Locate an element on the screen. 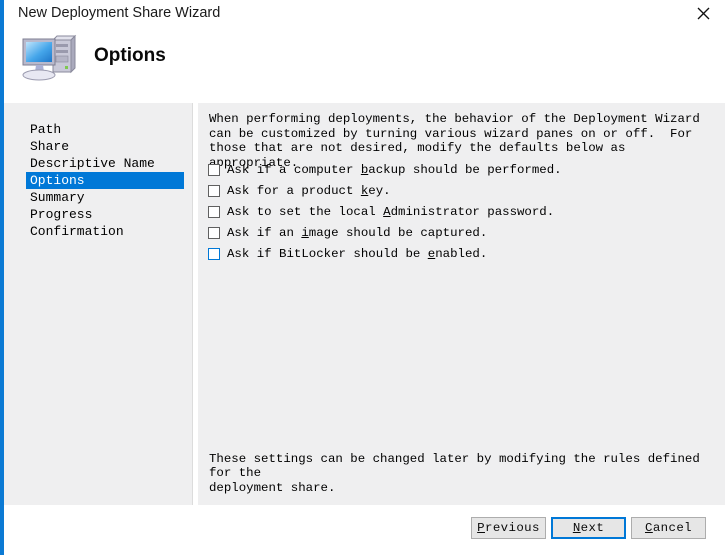  sidebar-item-options: Options is located at coordinates (105, 180).